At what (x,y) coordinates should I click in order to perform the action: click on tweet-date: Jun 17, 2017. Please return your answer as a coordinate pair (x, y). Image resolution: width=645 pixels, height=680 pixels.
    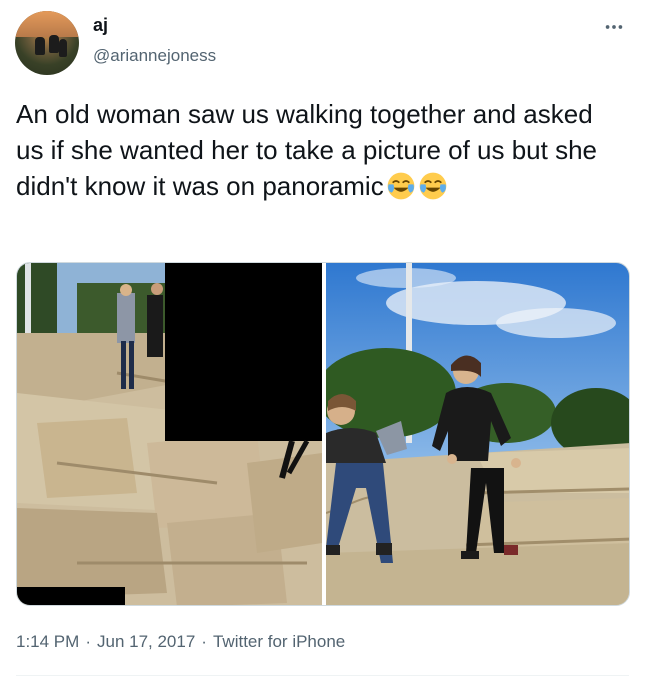
    Looking at the image, I should click on (146, 641).